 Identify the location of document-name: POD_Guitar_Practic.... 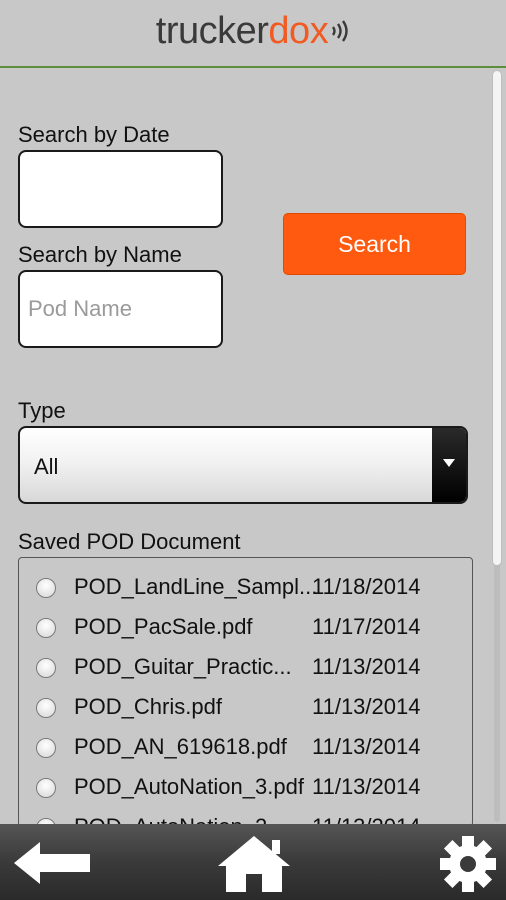
(183, 666).